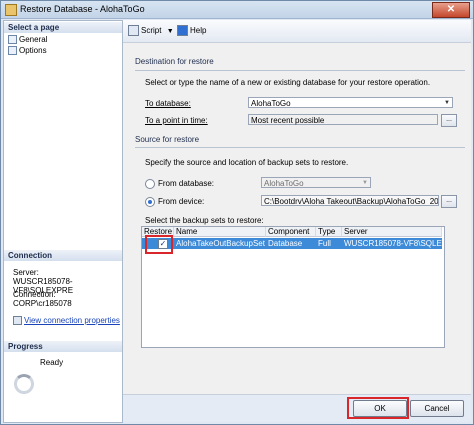  I want to click on from-database-radio, so click(150, 184).